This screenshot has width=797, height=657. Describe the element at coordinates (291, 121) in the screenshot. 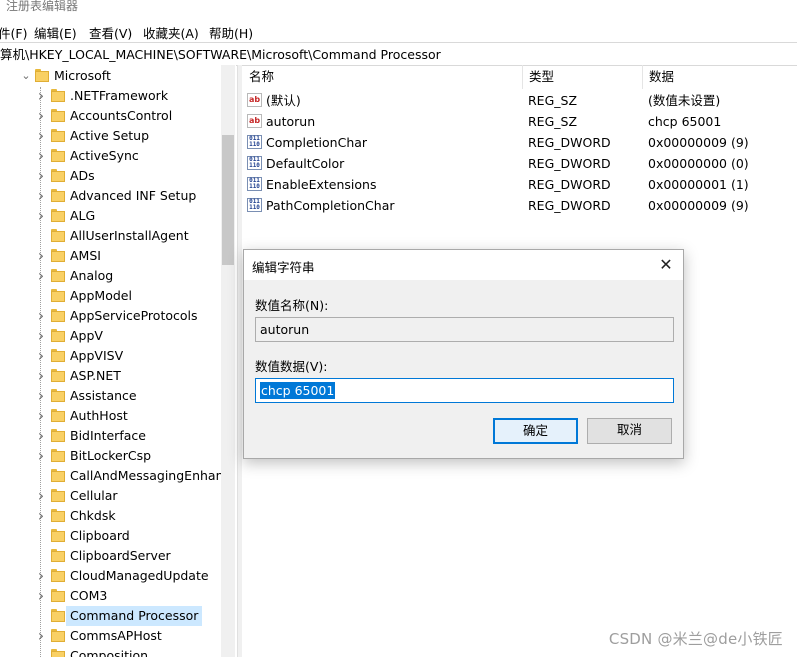

I see `value-name: autorun` at that location.